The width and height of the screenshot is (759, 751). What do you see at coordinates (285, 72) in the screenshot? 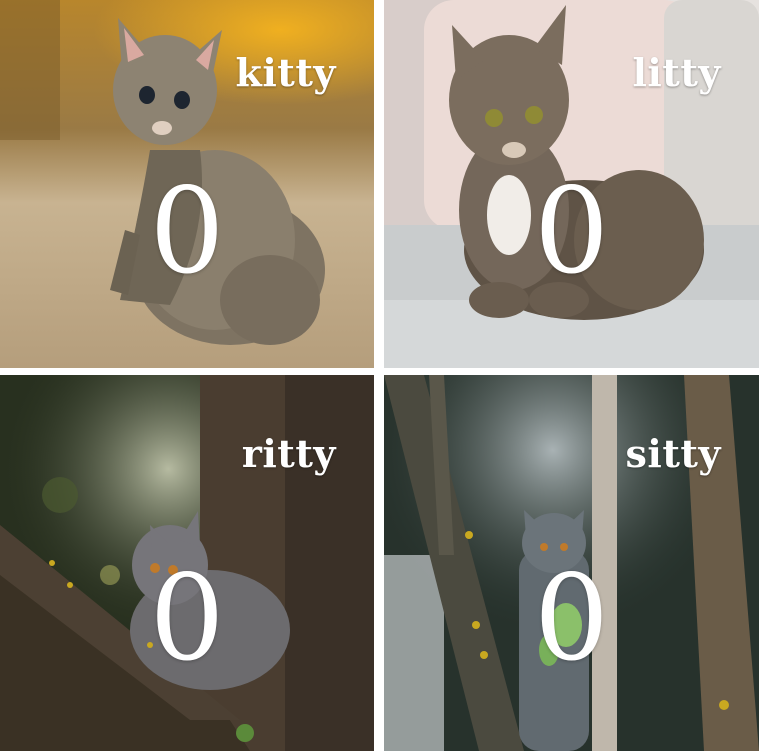
I see `cat-name-label: kitty` at bounding box center [285, 72].